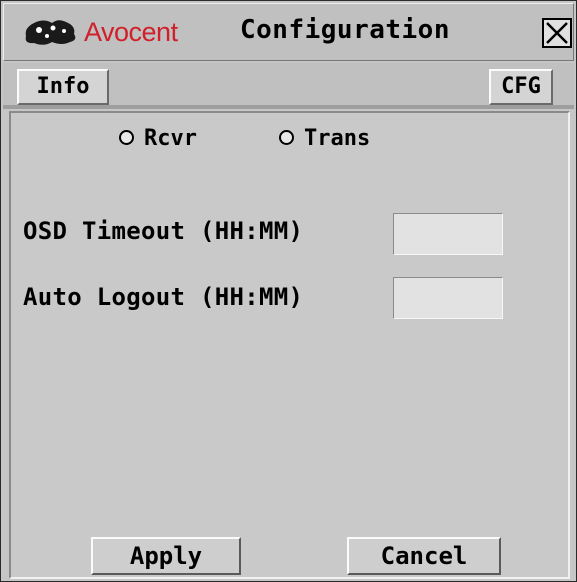  What do you see at coordinates (131, 32) in the screenshot?
I see `brand-name: Avocent` at bounding box center [131, 32].